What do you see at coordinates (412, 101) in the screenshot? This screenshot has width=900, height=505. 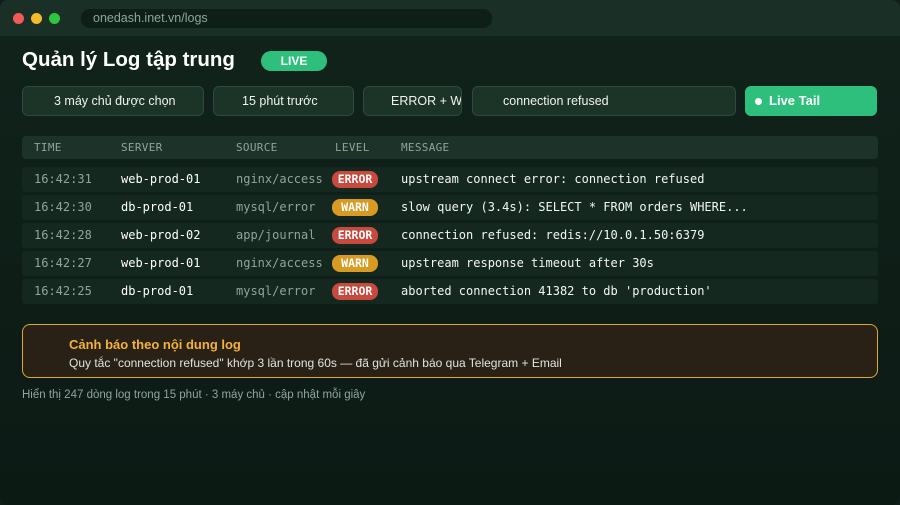 I see `level-filter-dropdown: ERROR + WARN` at bounding box center [412, 101].